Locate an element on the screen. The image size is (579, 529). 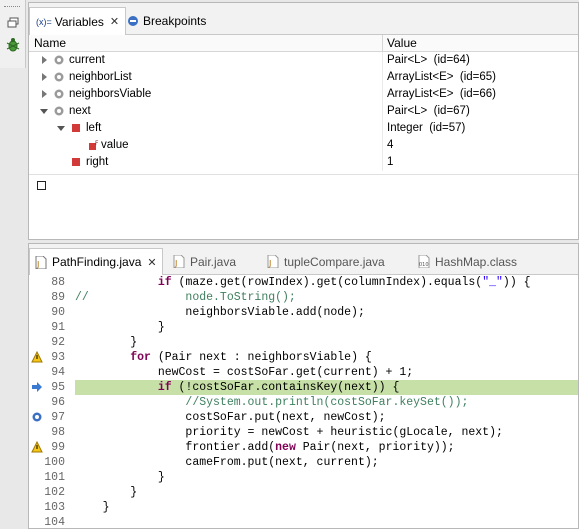
field-private-icon is located at coordinates (76, 128).